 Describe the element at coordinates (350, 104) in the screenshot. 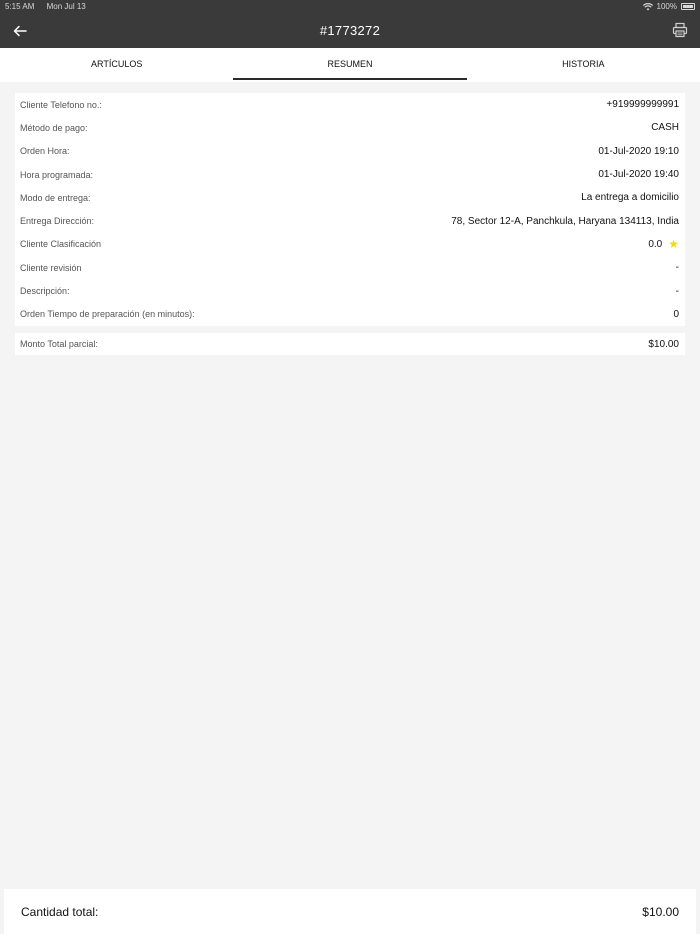

I see `detail-row-phone: Cliente Telefono no.: +919999999991` at that location.